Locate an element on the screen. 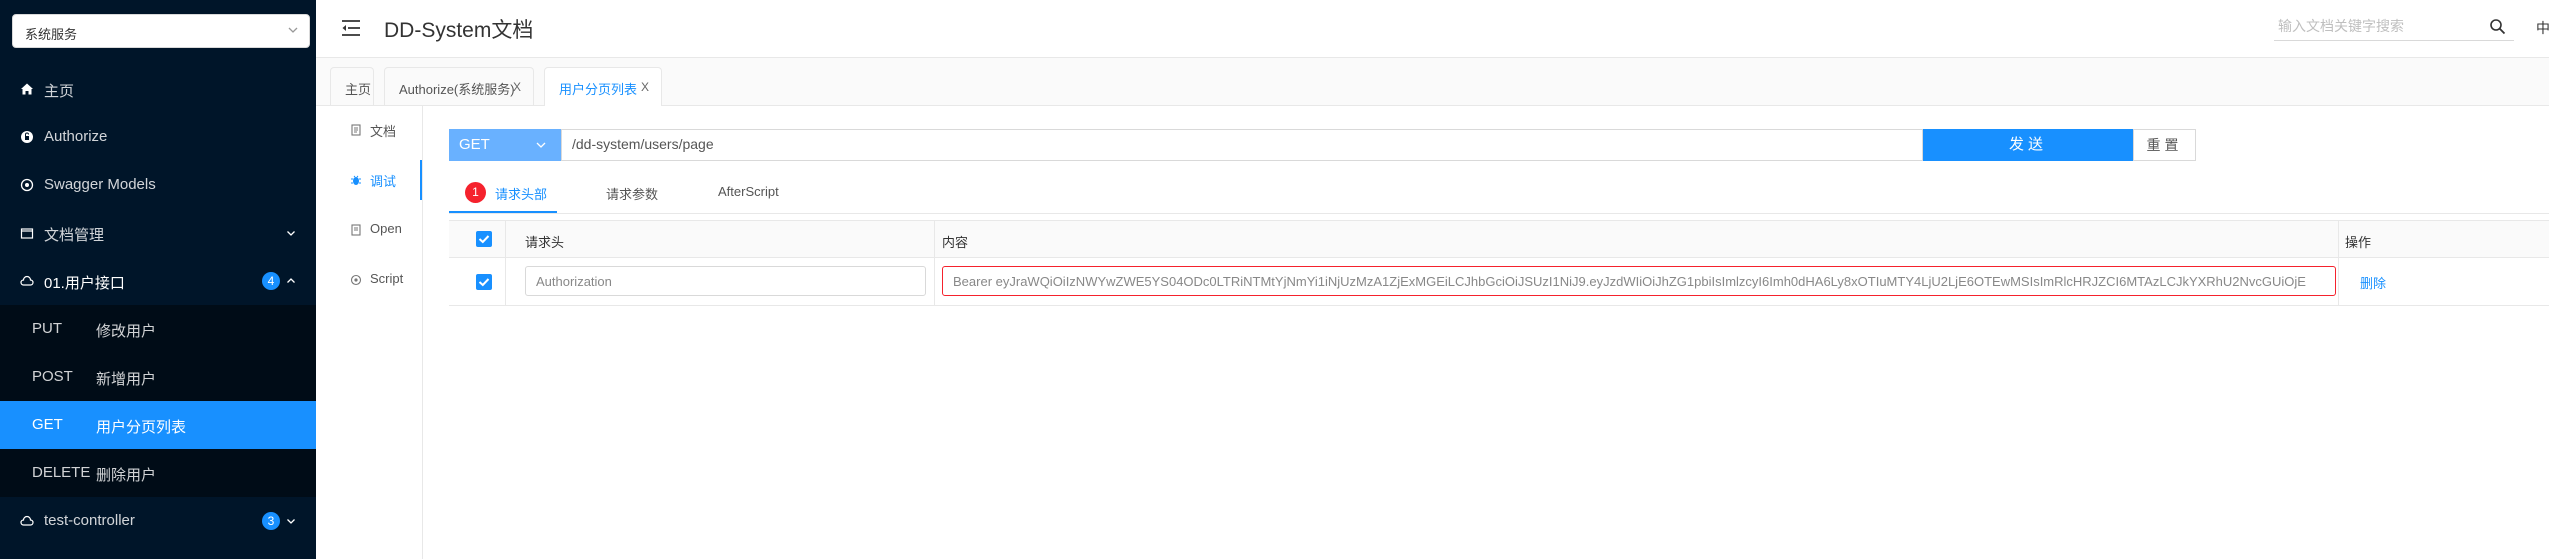 The image size is (2549, 559). method-select: GET is located at coordinates (505, 145).